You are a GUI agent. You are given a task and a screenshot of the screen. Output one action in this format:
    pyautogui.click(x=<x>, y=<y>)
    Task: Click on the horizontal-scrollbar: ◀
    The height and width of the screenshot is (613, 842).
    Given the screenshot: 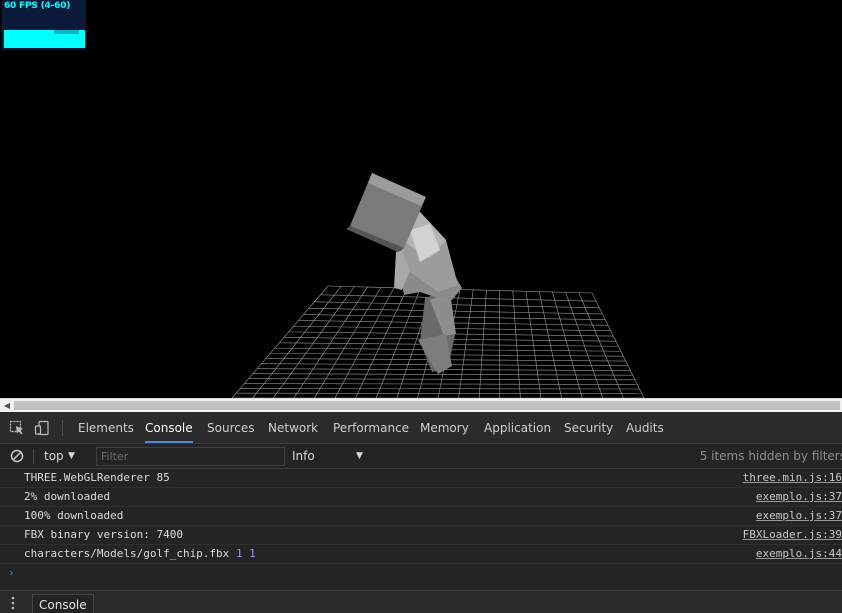 What is the action you would take?
    pyautogui.click(x=421, y=405)
    